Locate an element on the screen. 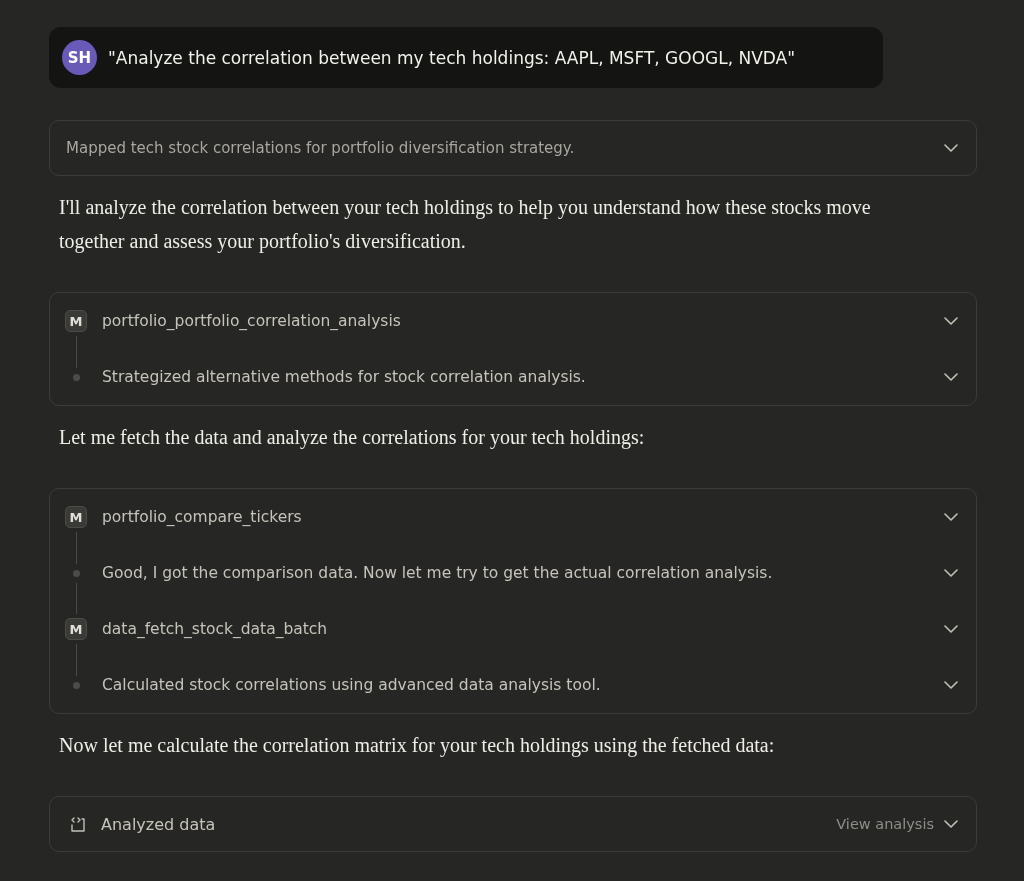  user-message-text: "Analyze the correlation between my tech holdings: AAPL, MSFT, GOOGL, NVDA" is located at coordinates (452, 57).